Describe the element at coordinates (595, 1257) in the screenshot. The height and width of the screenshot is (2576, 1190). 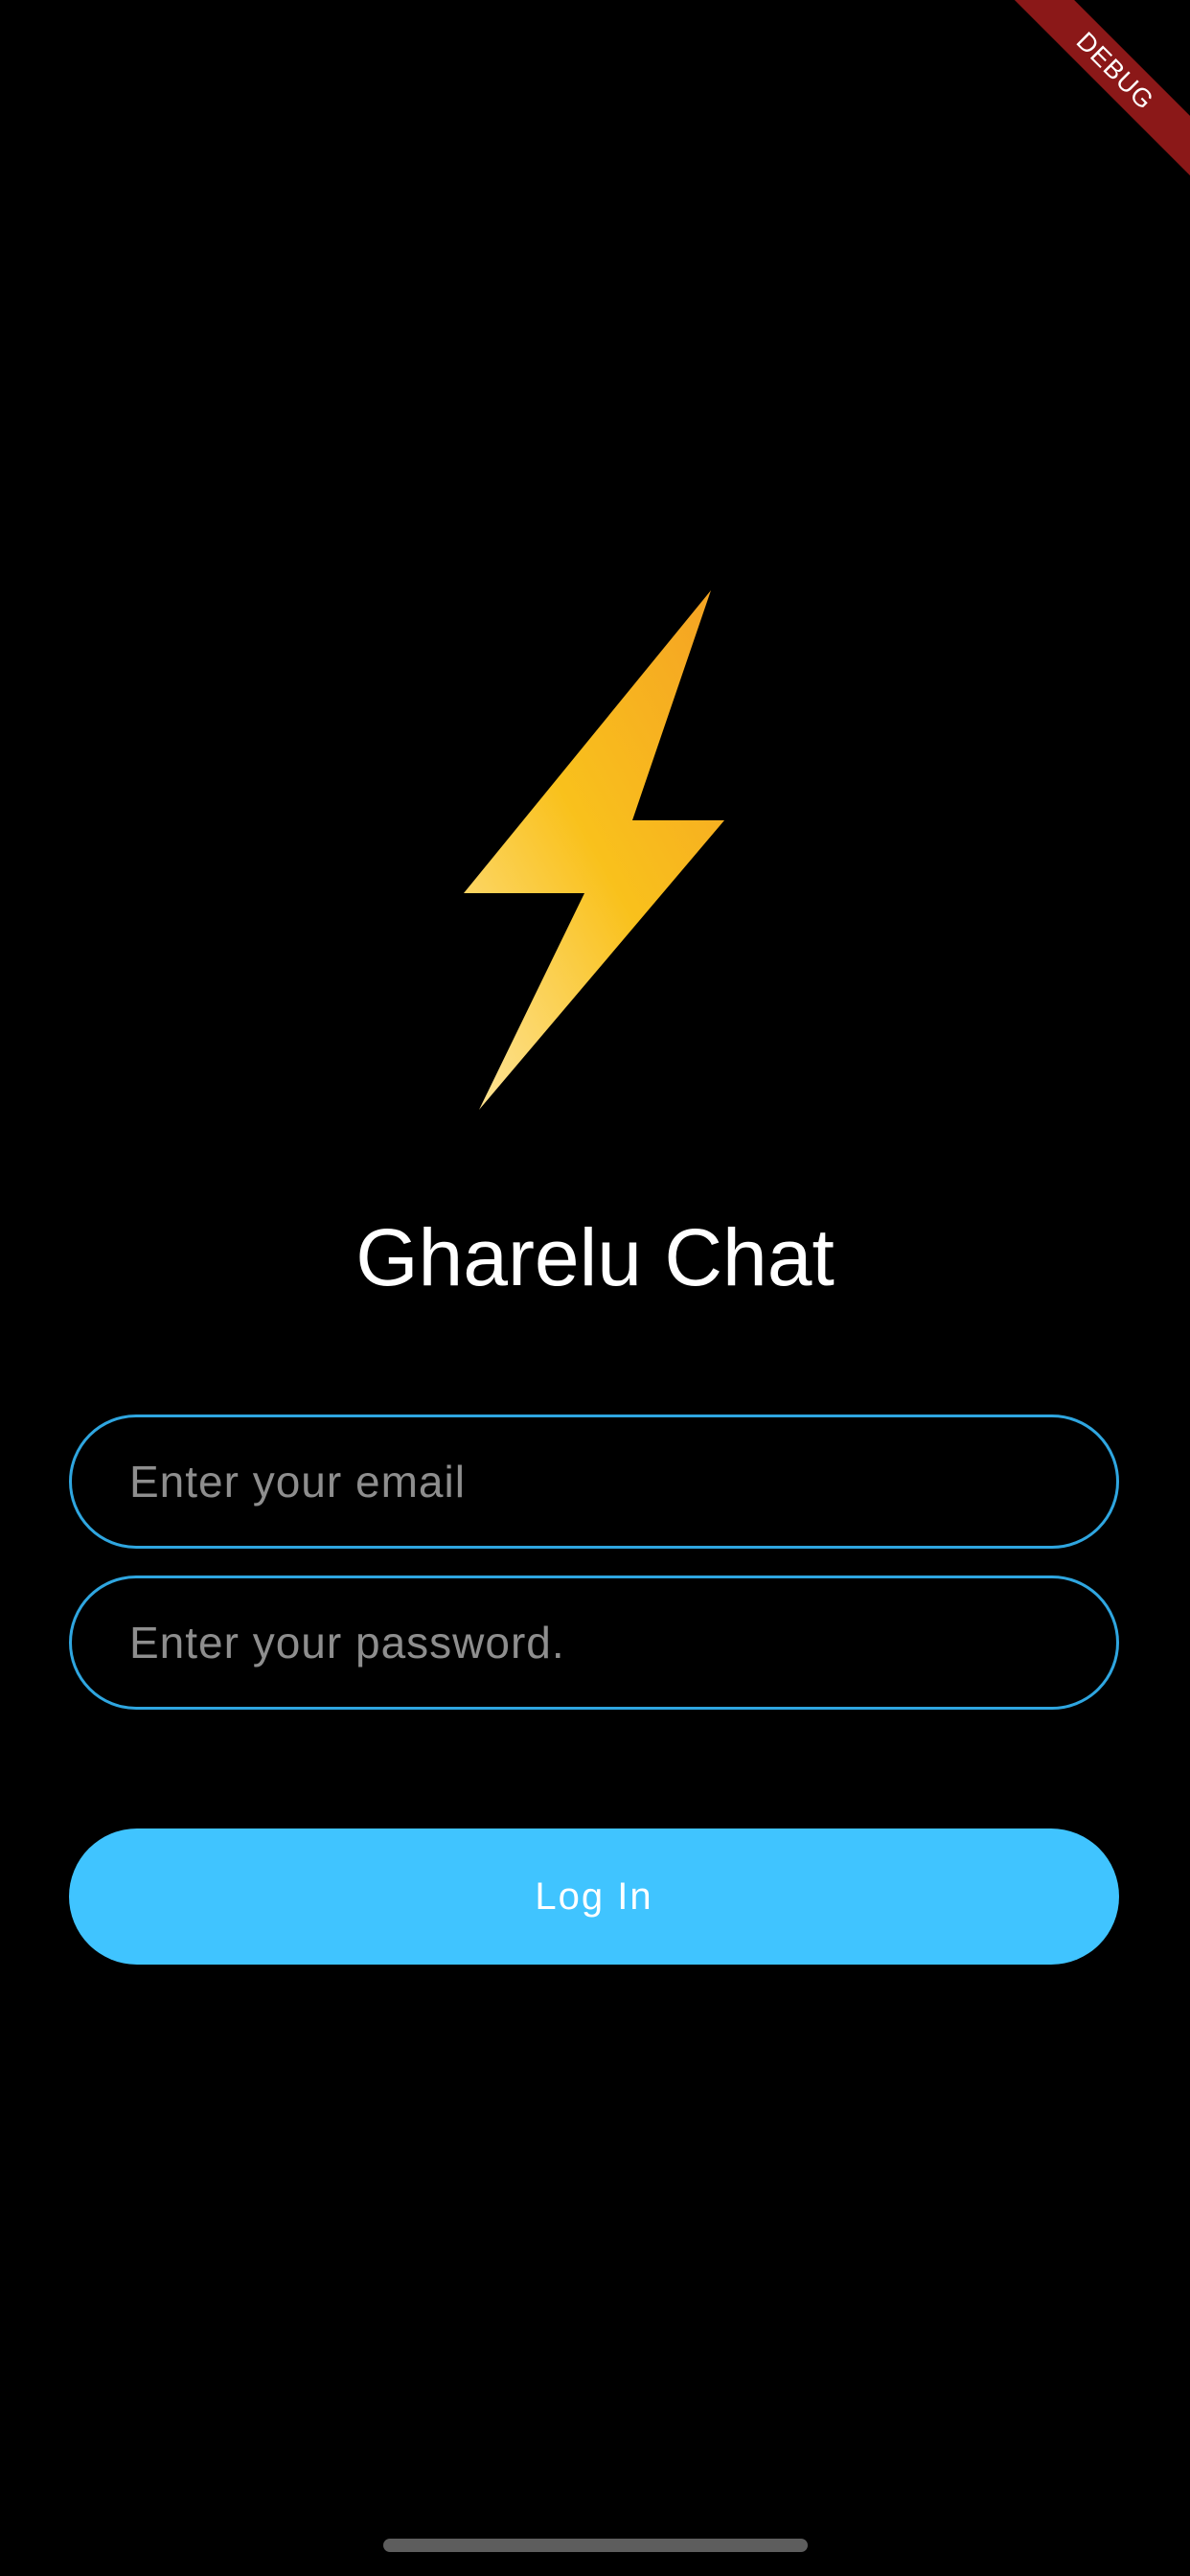
I see `app-title: Gharelu Chat` at that location.